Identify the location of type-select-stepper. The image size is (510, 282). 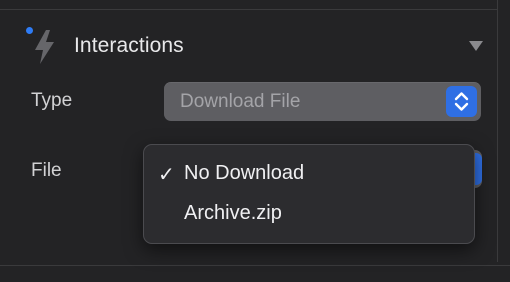
(461, 101).